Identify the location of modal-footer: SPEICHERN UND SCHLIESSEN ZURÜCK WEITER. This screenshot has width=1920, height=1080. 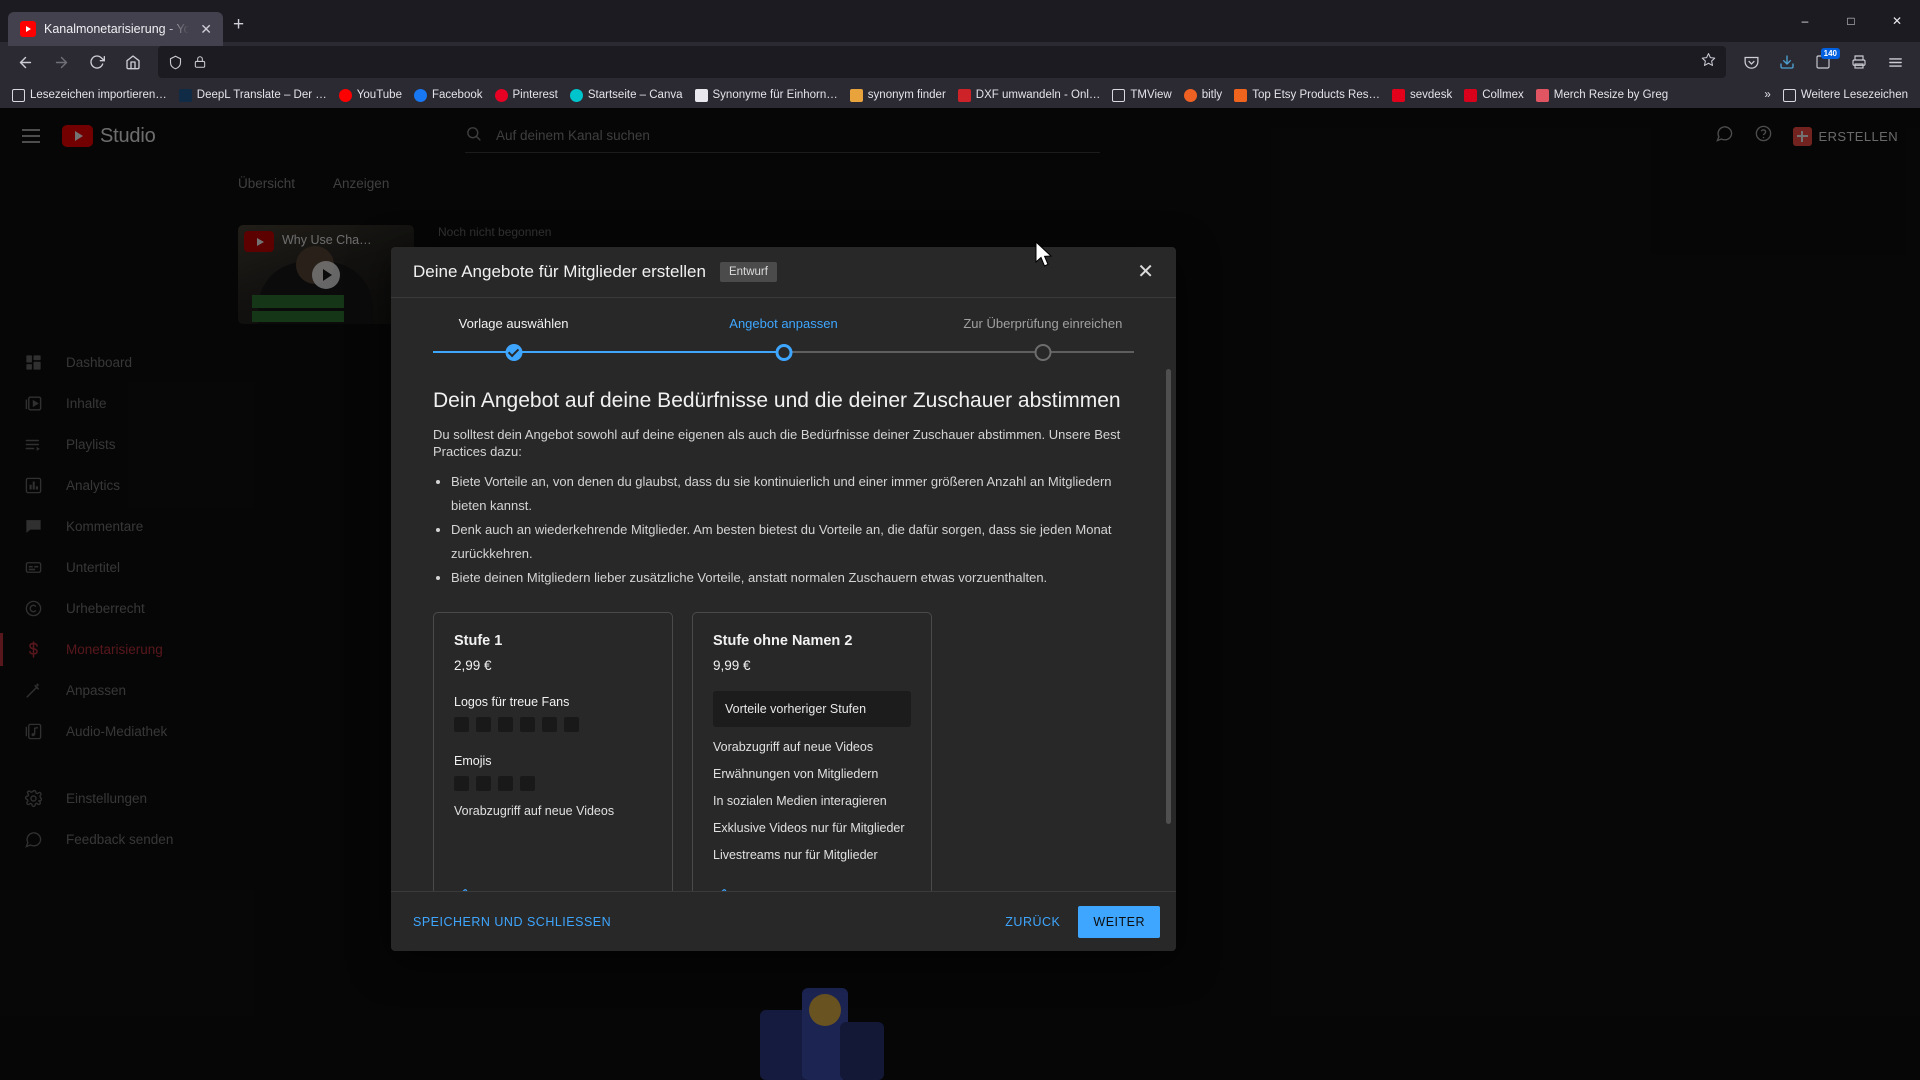
(783, 921).